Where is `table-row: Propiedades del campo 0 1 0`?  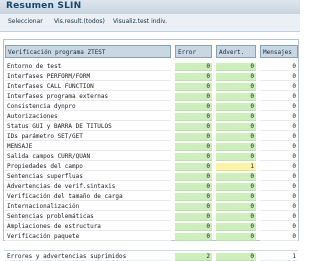
table-row: Propiedades del campo 0 1 0 is located at coordinates (151, 167).